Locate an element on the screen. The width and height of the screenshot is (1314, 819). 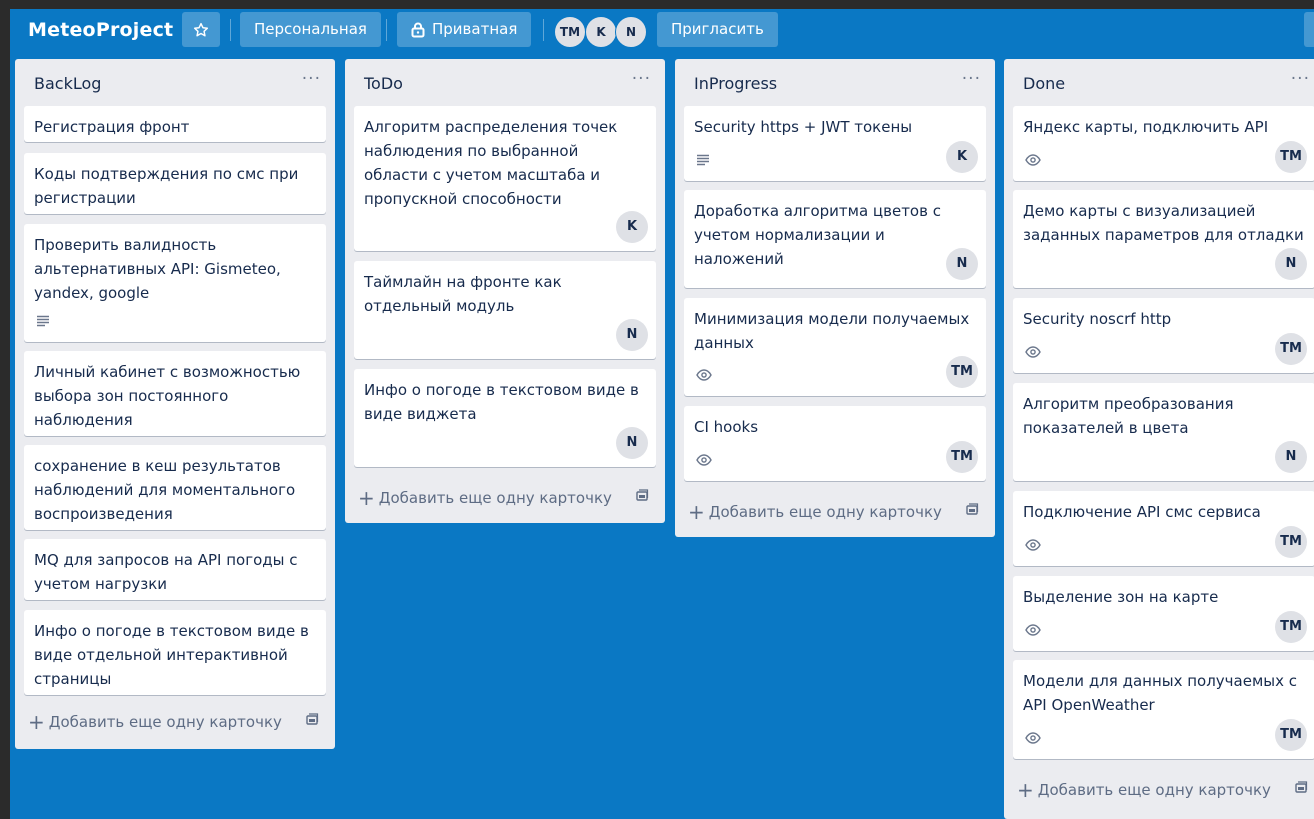
star-button is located at coordinates (201, 29).